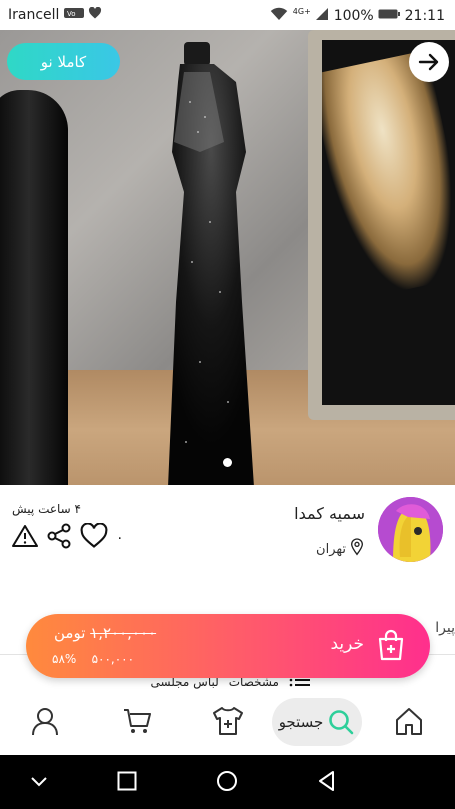  I want to click on description-peek: پیرا, so click(445, 628).